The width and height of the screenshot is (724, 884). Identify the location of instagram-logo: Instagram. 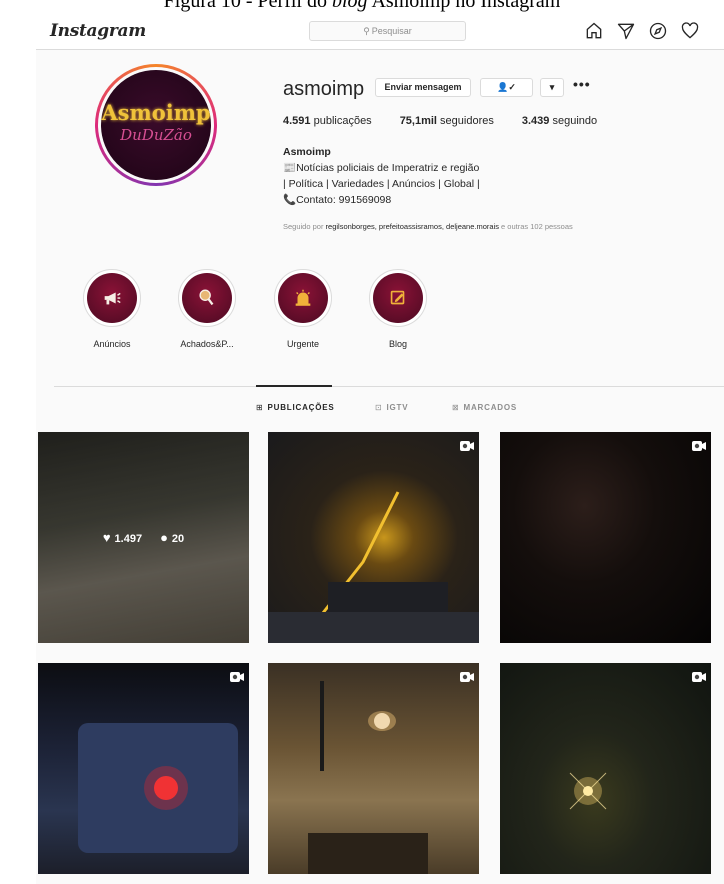
(98, 31).